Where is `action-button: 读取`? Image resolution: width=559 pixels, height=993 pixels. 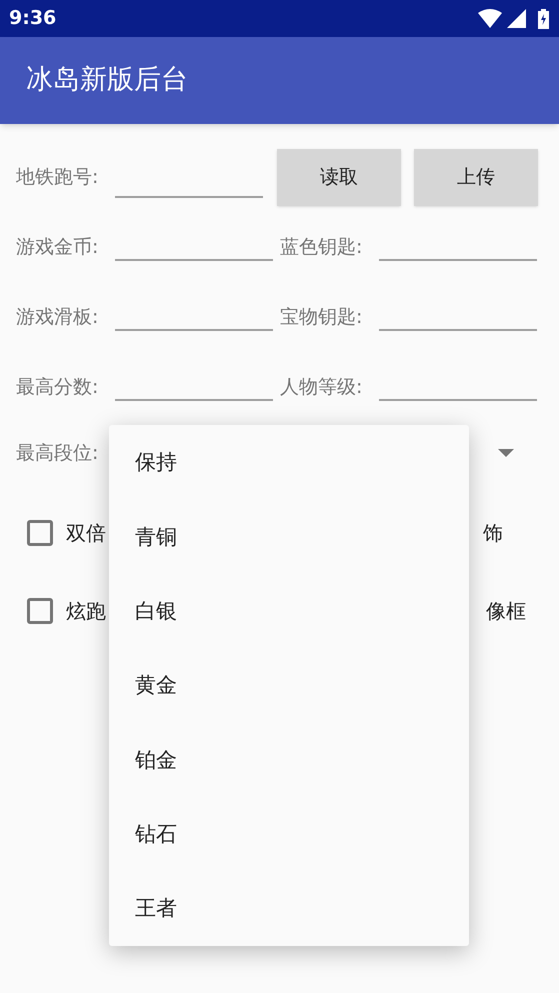
action-button: 读取 is located at coordinates (339, 177).